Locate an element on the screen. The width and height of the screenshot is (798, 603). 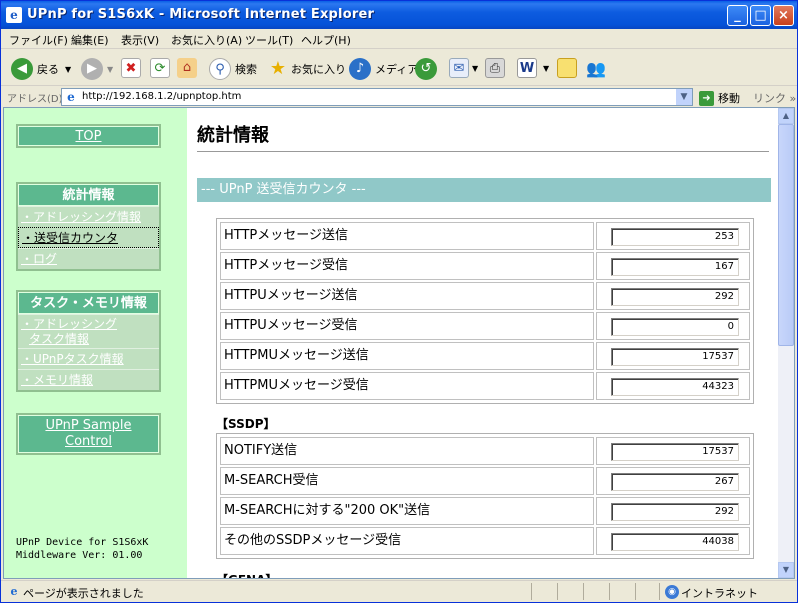
edit-button: W ▼ is located at coordinates (533, 68).